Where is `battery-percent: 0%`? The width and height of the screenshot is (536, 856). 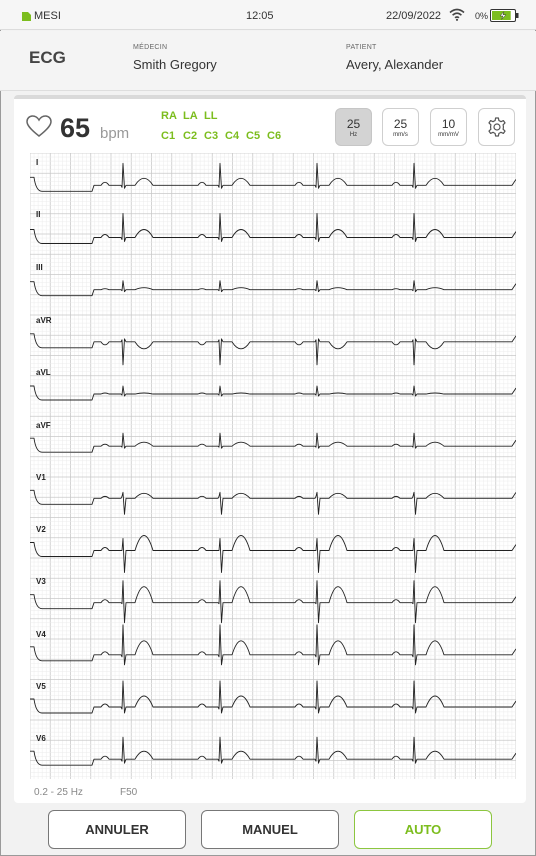
battery-percent: 0% is located at coordinates (482, 16).